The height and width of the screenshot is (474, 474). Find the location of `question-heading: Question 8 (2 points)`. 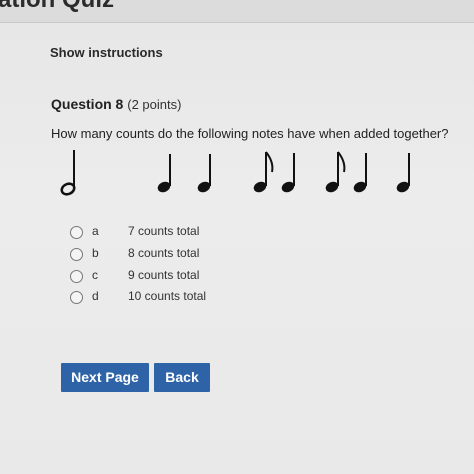

question-heading: Question 8 (2 points) is located at coordinates (116, 104).